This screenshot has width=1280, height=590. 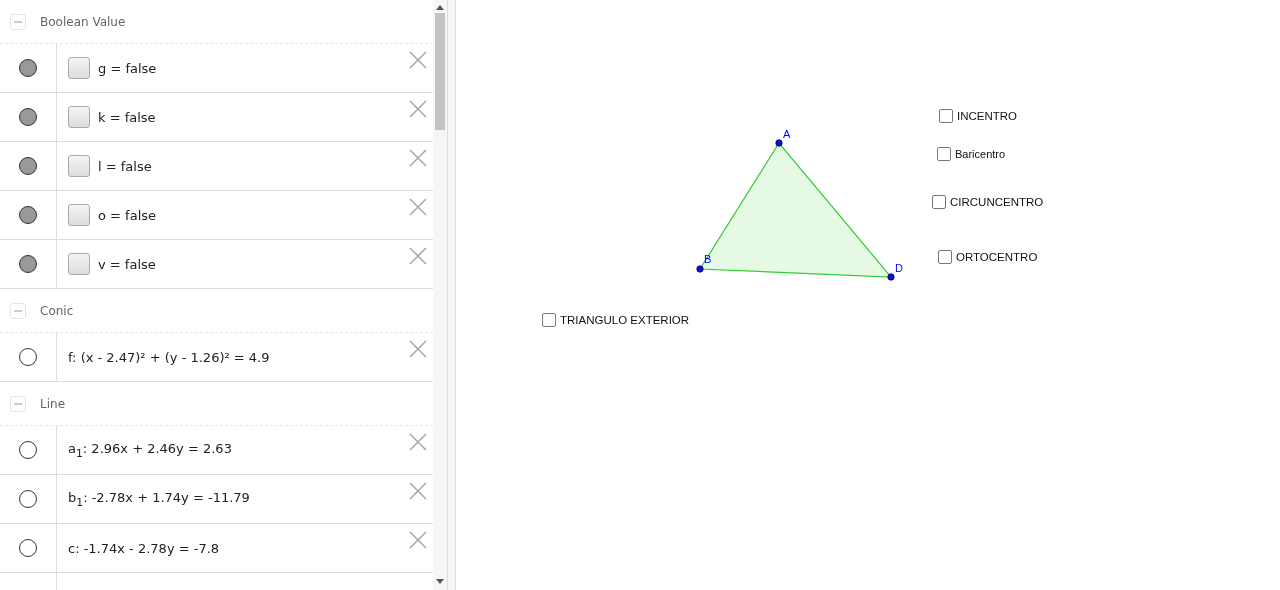 I want to click on algebra-expression: a$_{1}$: 2.96x + 2.46y = 2.63, so click(x=150, y=450).